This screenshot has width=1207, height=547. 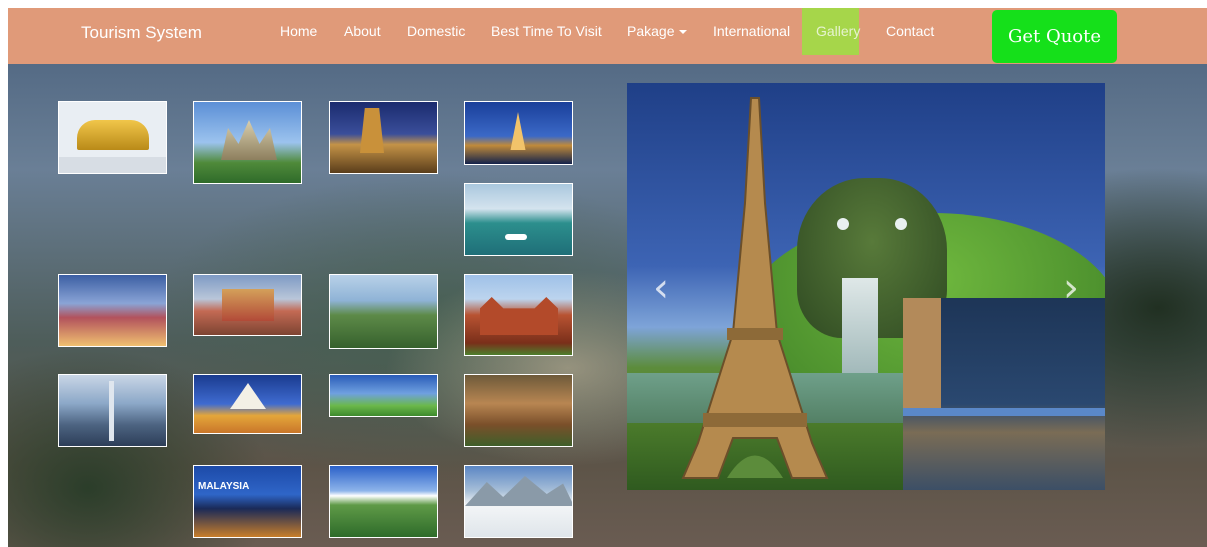 I want to click on gallery-thumbnail-snow-mountains, so click(x=518, y=501).